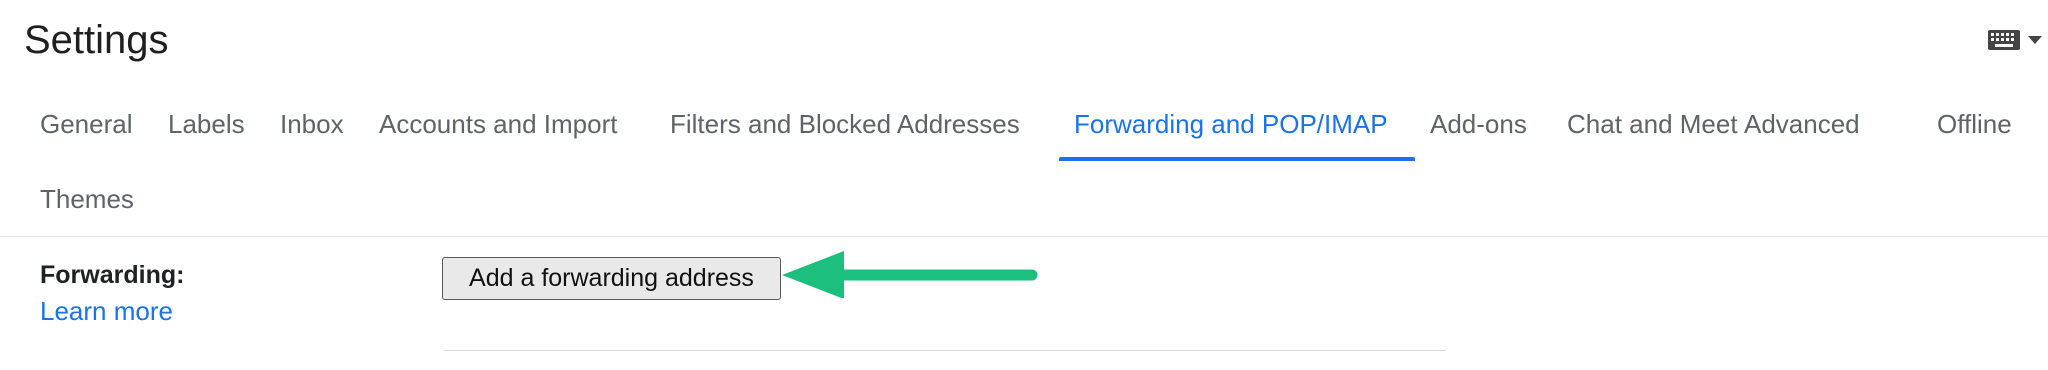  I want to click on annotation-arrow-icon, so click(910, 275).